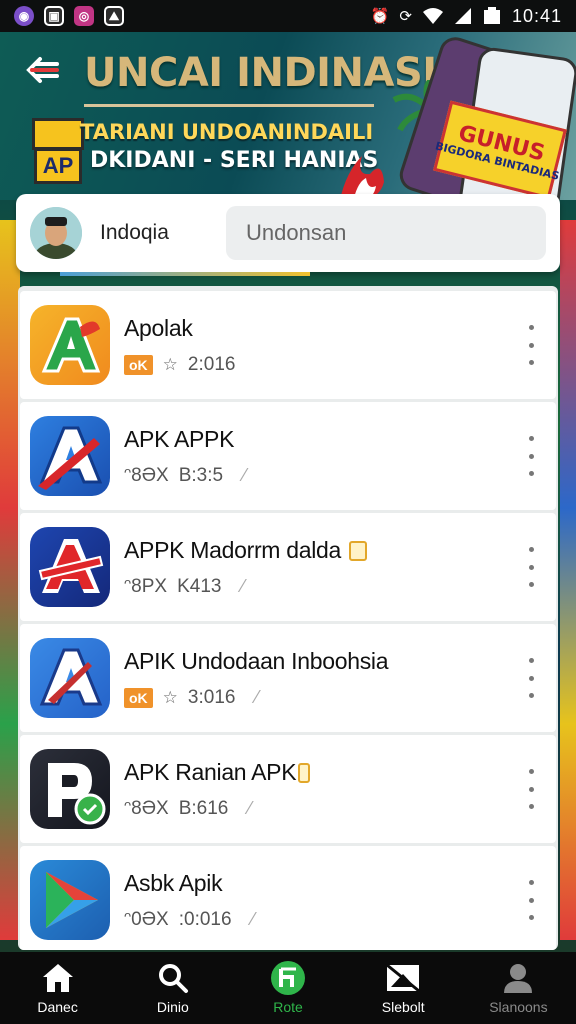 The image size is (576, 1024). What do you see at coordinates (288, 678) in the screenshot?
I see `list-item: APIK Undodaan Inboohsia oK ☆ 3:016 ⁄` at bounding box center [288, 678].